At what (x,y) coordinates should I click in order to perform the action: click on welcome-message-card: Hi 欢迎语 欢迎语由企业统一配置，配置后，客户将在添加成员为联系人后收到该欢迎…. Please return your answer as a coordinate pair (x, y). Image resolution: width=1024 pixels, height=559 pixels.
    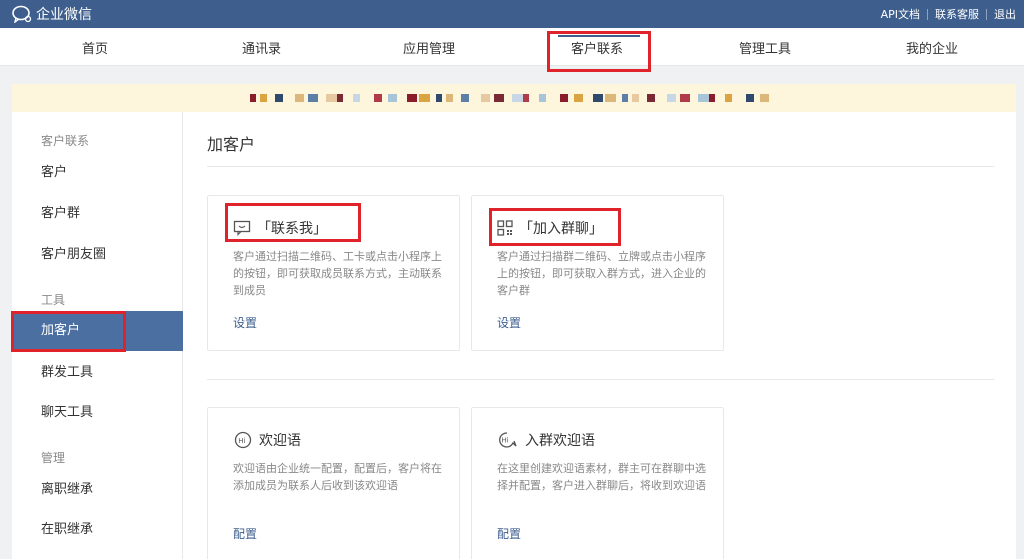
    Looking at the image, I should click on (333, 483).